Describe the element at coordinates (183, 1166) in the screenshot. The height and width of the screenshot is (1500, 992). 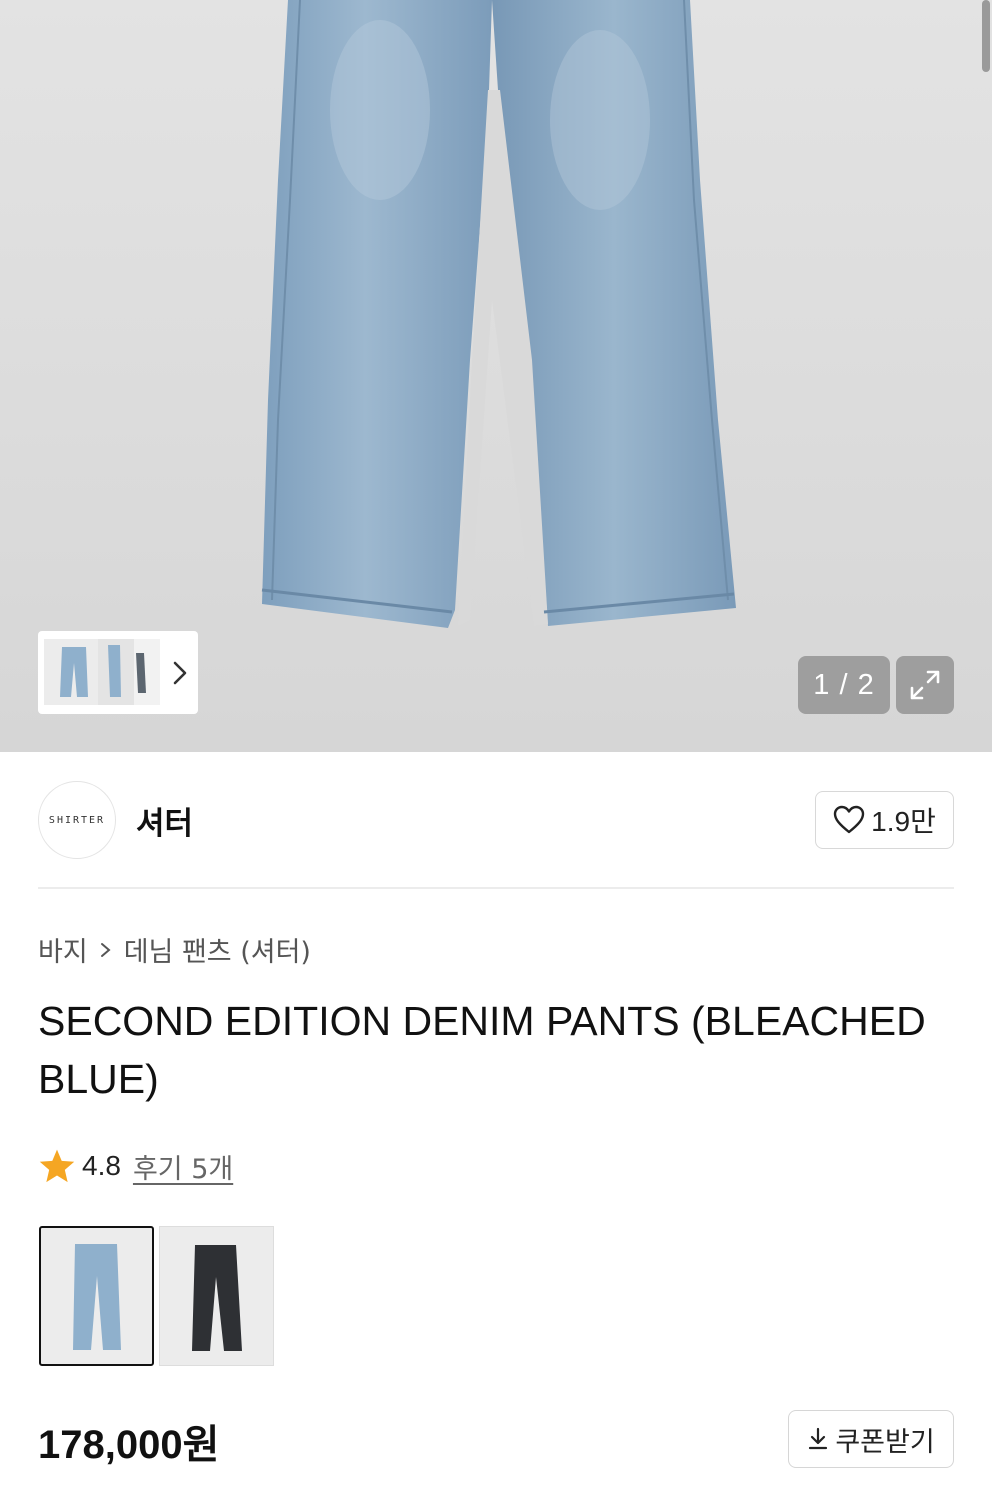
I see `reviews-link: 후기 5개` at that location.